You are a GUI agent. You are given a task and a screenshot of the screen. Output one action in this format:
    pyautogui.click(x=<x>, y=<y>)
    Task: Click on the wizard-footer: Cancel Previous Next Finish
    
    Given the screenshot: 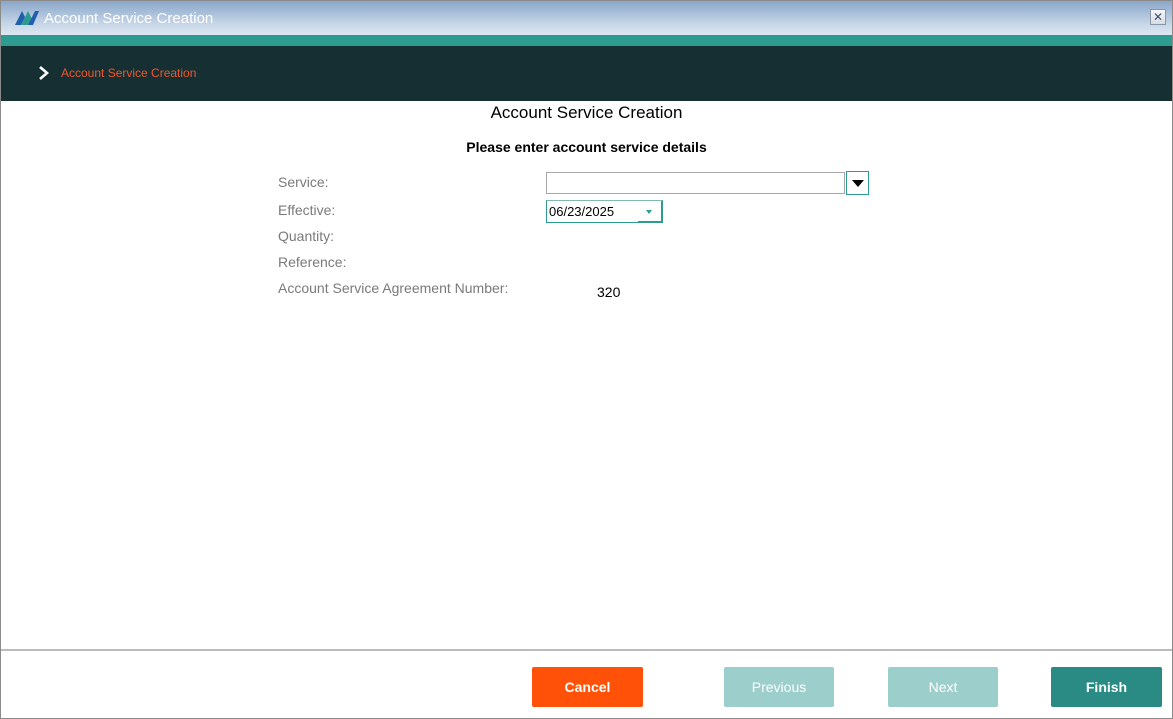 What is the action you would take?
    pyautogui.click(x=586, y=683)
    